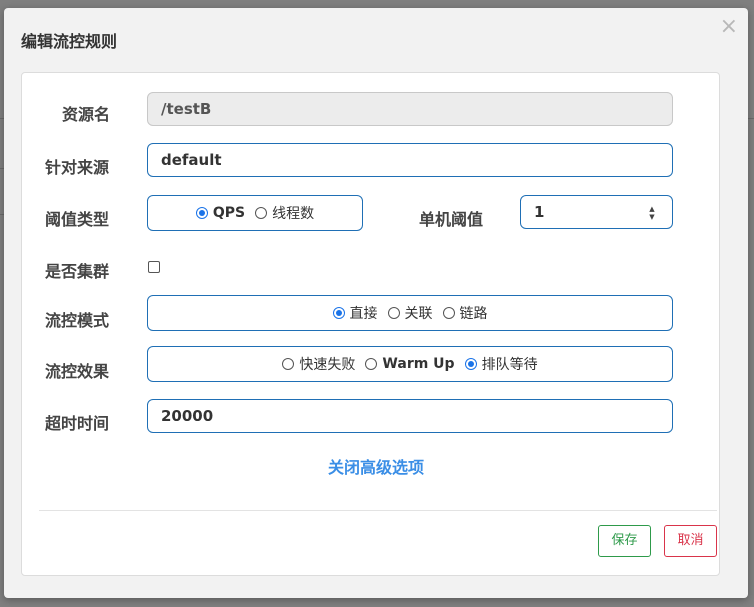  Describe the element at coordinates (410, 109) in the screenshot. I see `resource-input: /testB` at that location.